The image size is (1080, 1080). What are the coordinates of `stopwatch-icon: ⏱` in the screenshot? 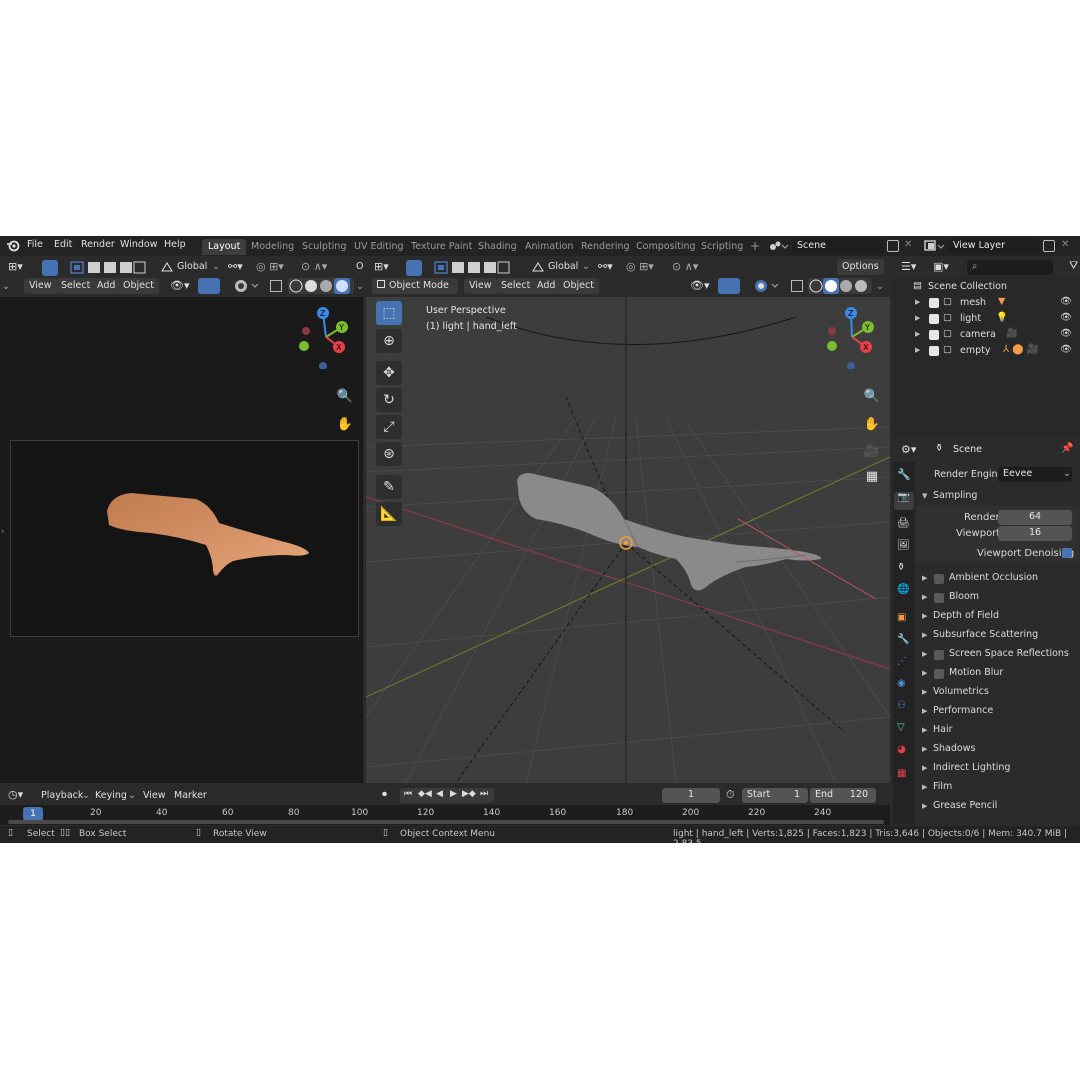 It's located at (730, 795).